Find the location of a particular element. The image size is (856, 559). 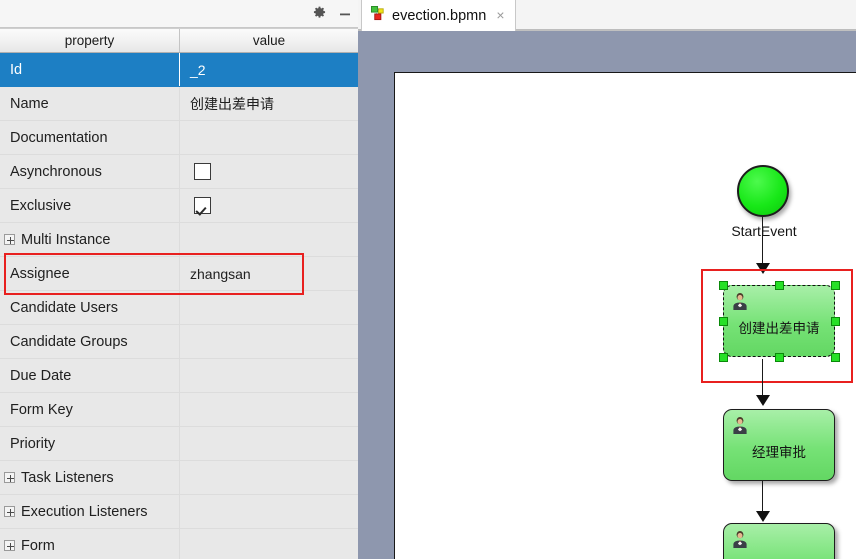

property-name-cell: Execution Listeners is located at coordinates (90, 511).